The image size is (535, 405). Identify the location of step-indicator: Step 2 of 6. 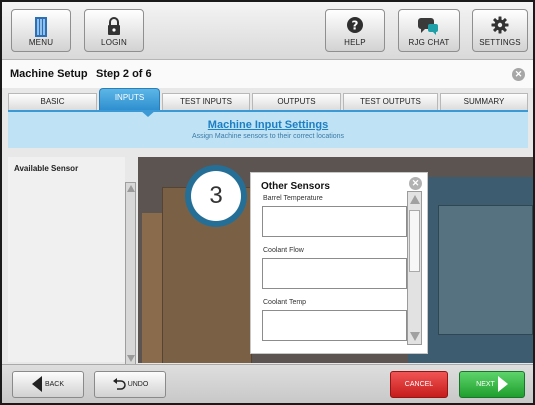
(124, 74).